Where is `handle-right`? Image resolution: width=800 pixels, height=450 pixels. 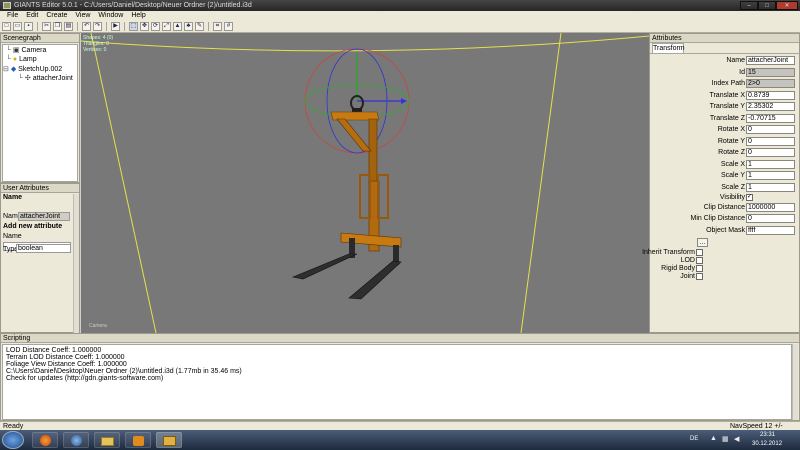 handle-right is located at coordinates (383, 196).